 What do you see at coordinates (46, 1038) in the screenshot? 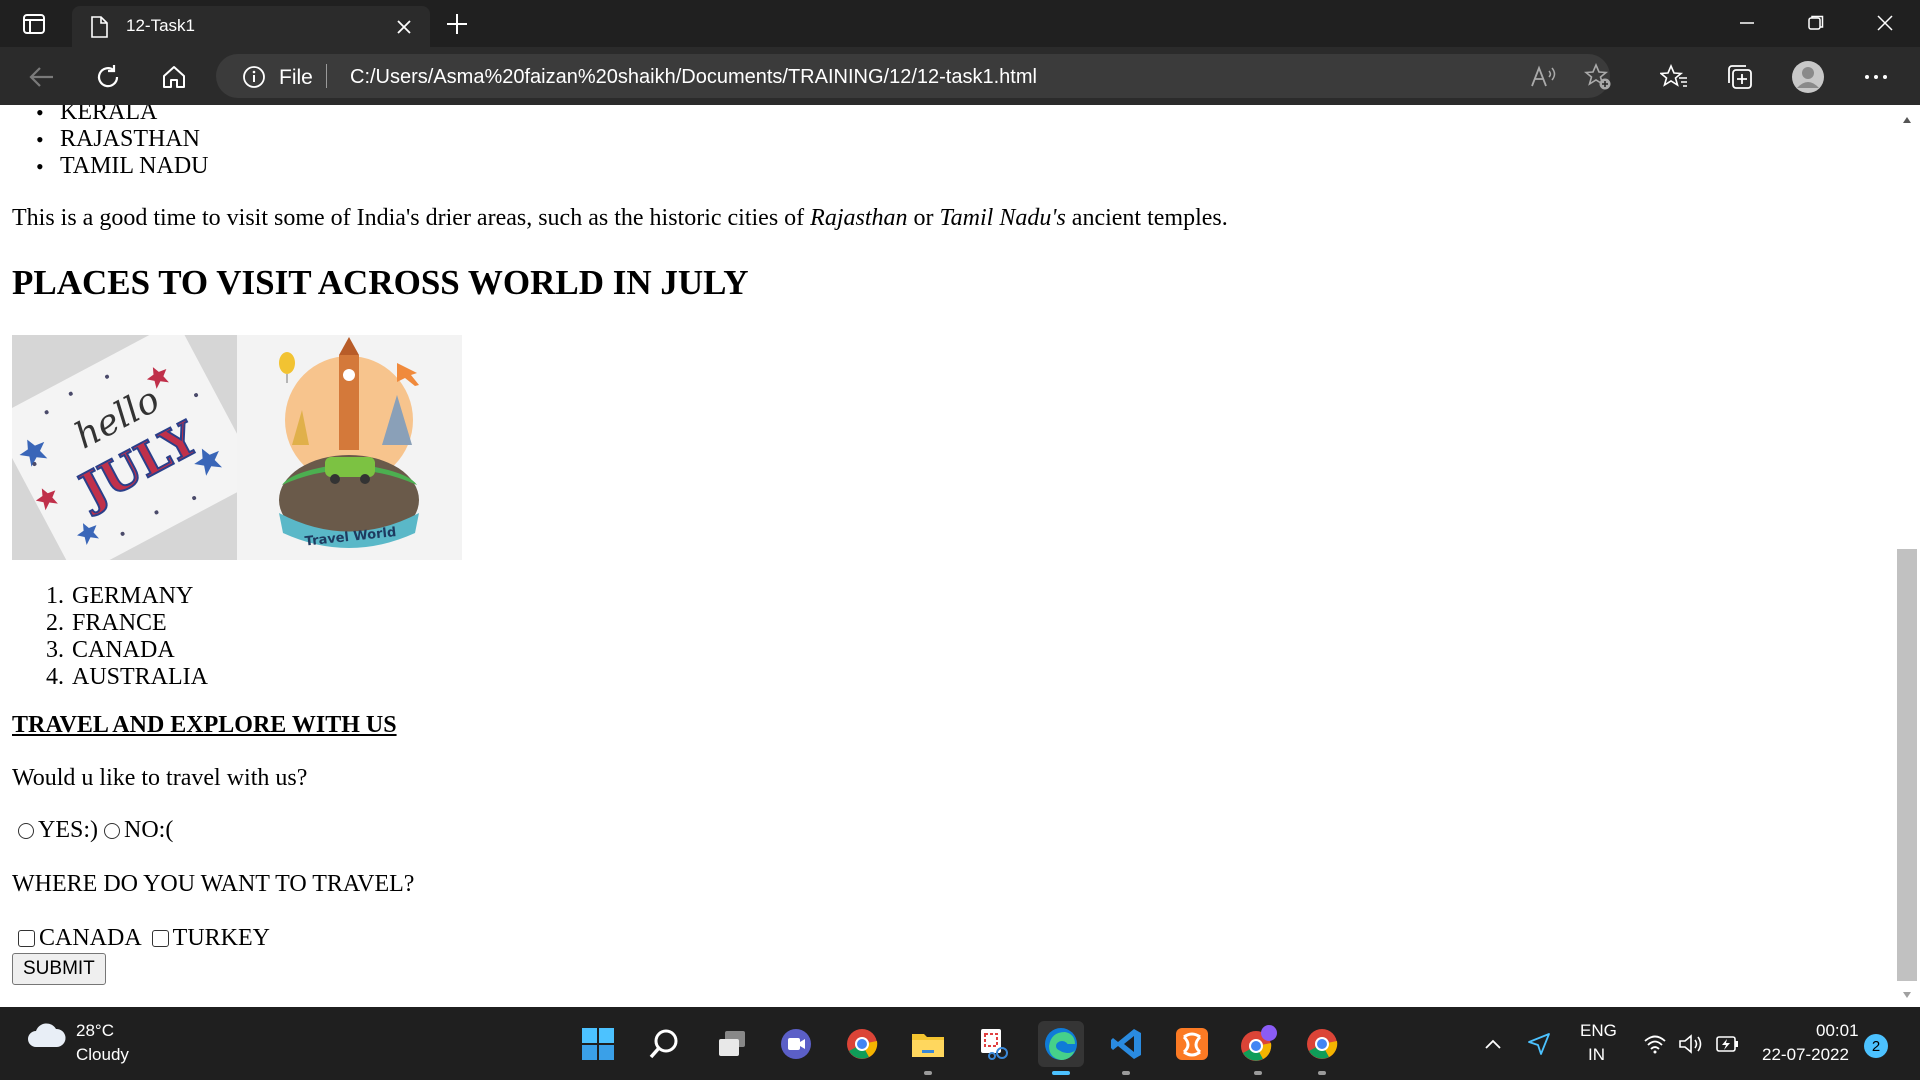
I see `cloud-icon` at bounding box center [46, 1038].